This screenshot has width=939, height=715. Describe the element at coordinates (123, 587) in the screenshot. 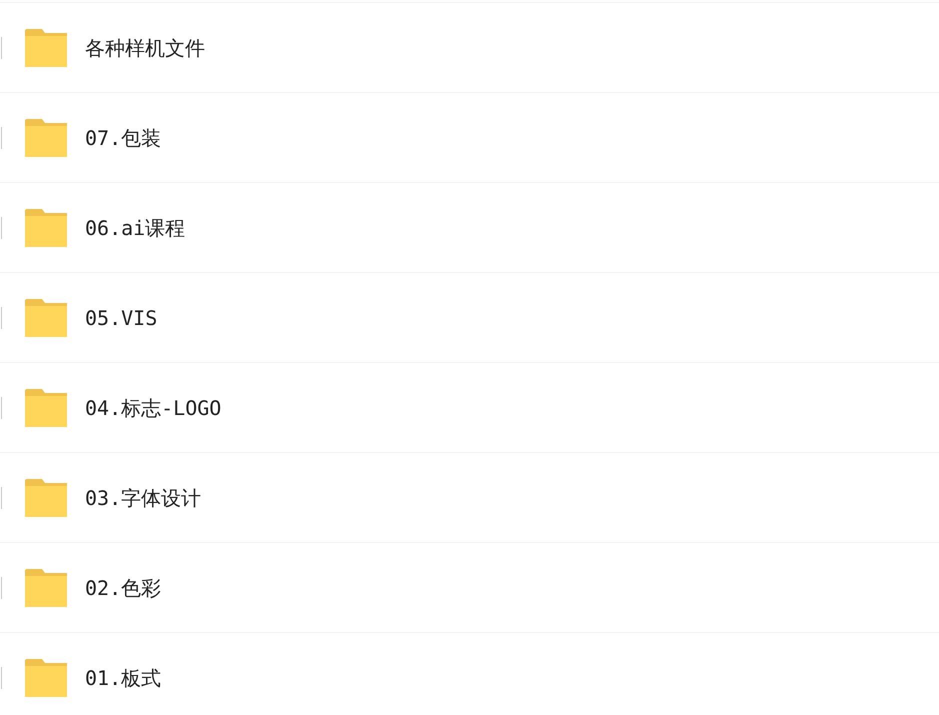

I see `folder-name: 02.色彩` at that location.